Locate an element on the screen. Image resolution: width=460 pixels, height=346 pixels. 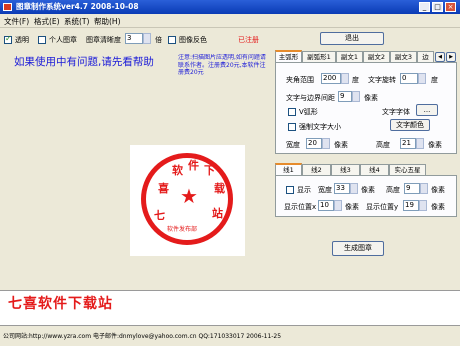
tab-prev-button: ◀ is located at coordinates (440, 57).